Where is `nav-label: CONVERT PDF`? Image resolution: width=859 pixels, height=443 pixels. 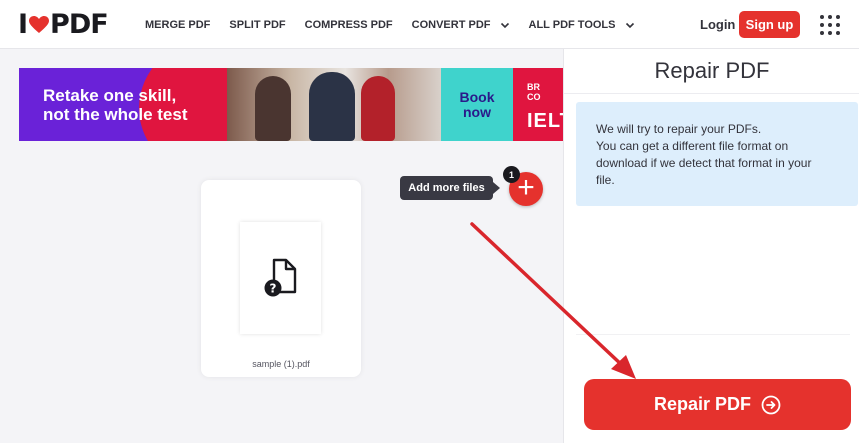
nav-label: CONVERT PDF is located at coordinates (451, 24).